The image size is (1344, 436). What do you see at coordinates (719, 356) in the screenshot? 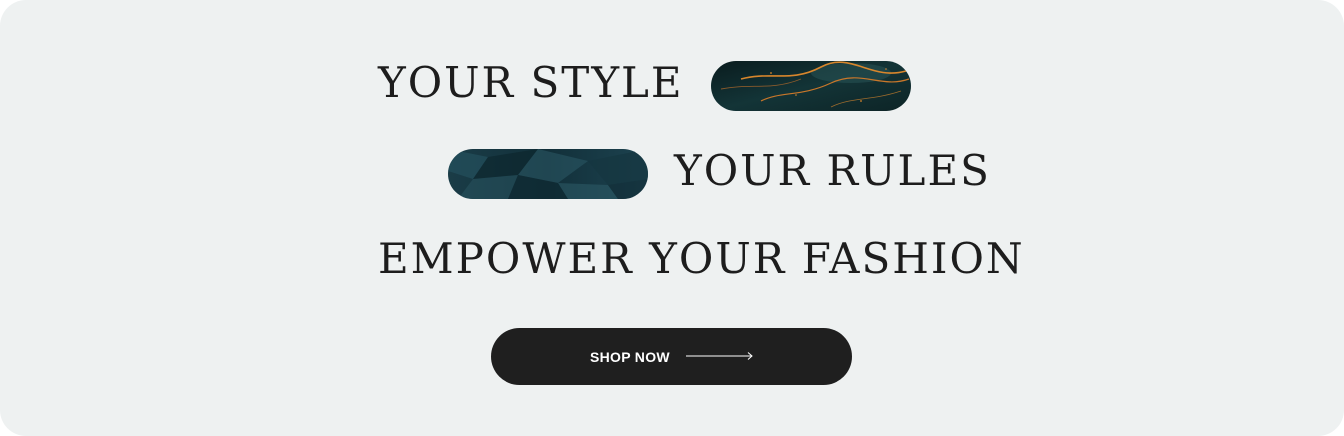
I see `long-arrow-right-icon` at bounding box center [719, 356].